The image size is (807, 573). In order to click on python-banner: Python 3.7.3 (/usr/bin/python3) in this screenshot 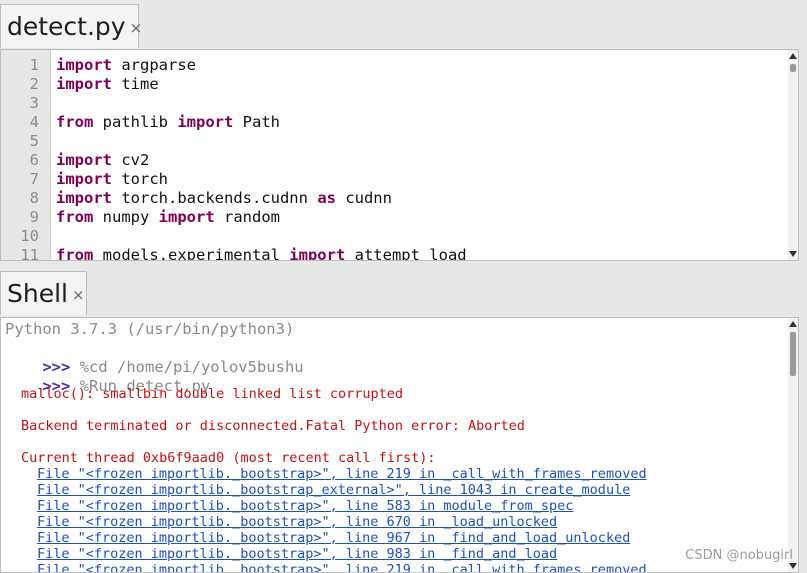, I will do `click(150, 329)`.